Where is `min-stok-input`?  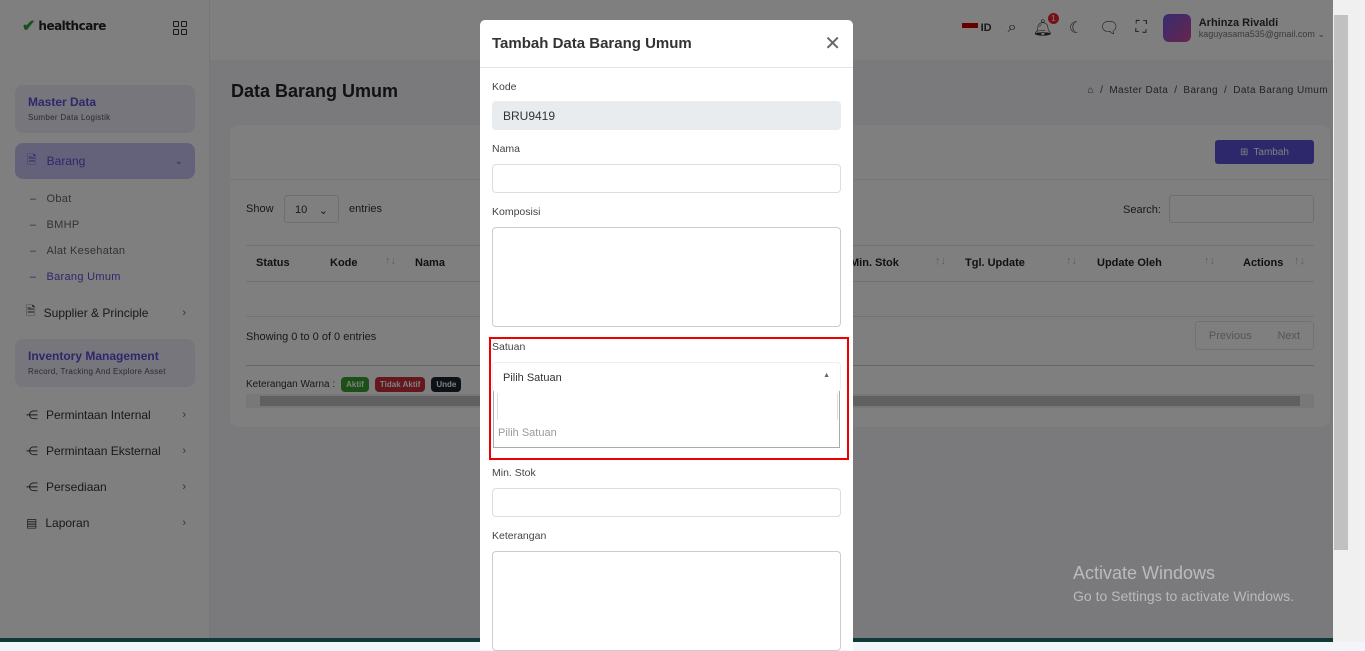 min-stok-input is located at coordinates (666, 502).